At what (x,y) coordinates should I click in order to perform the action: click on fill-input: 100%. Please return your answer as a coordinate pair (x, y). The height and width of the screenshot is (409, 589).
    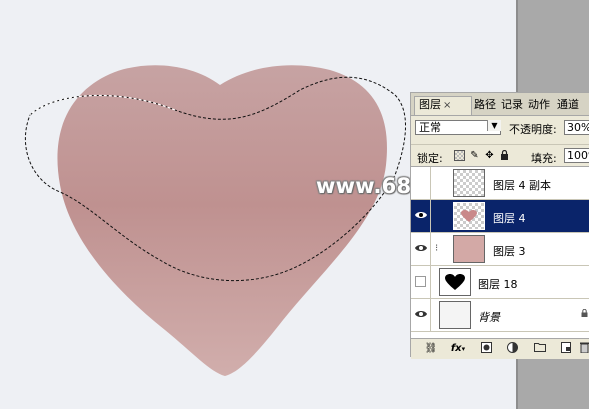
    Looking at the image, I should click on (576, 155).